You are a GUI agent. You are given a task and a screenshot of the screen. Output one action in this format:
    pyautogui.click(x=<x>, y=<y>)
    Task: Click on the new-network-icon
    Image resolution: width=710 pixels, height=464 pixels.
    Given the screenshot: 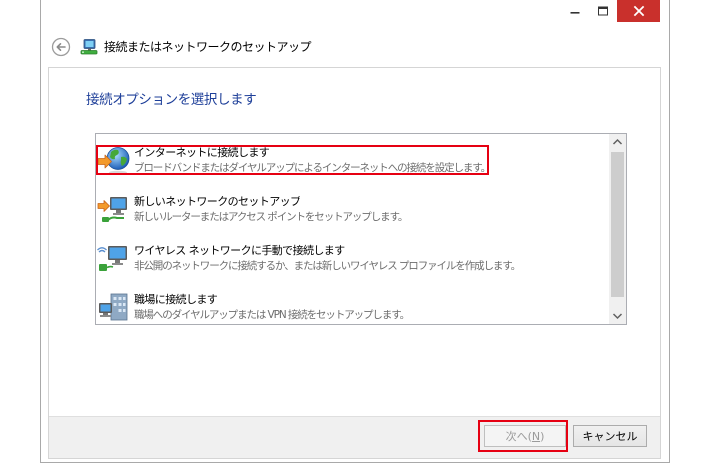 What is the action you would take?
    pyautogui.click(x=113, y=209)
    